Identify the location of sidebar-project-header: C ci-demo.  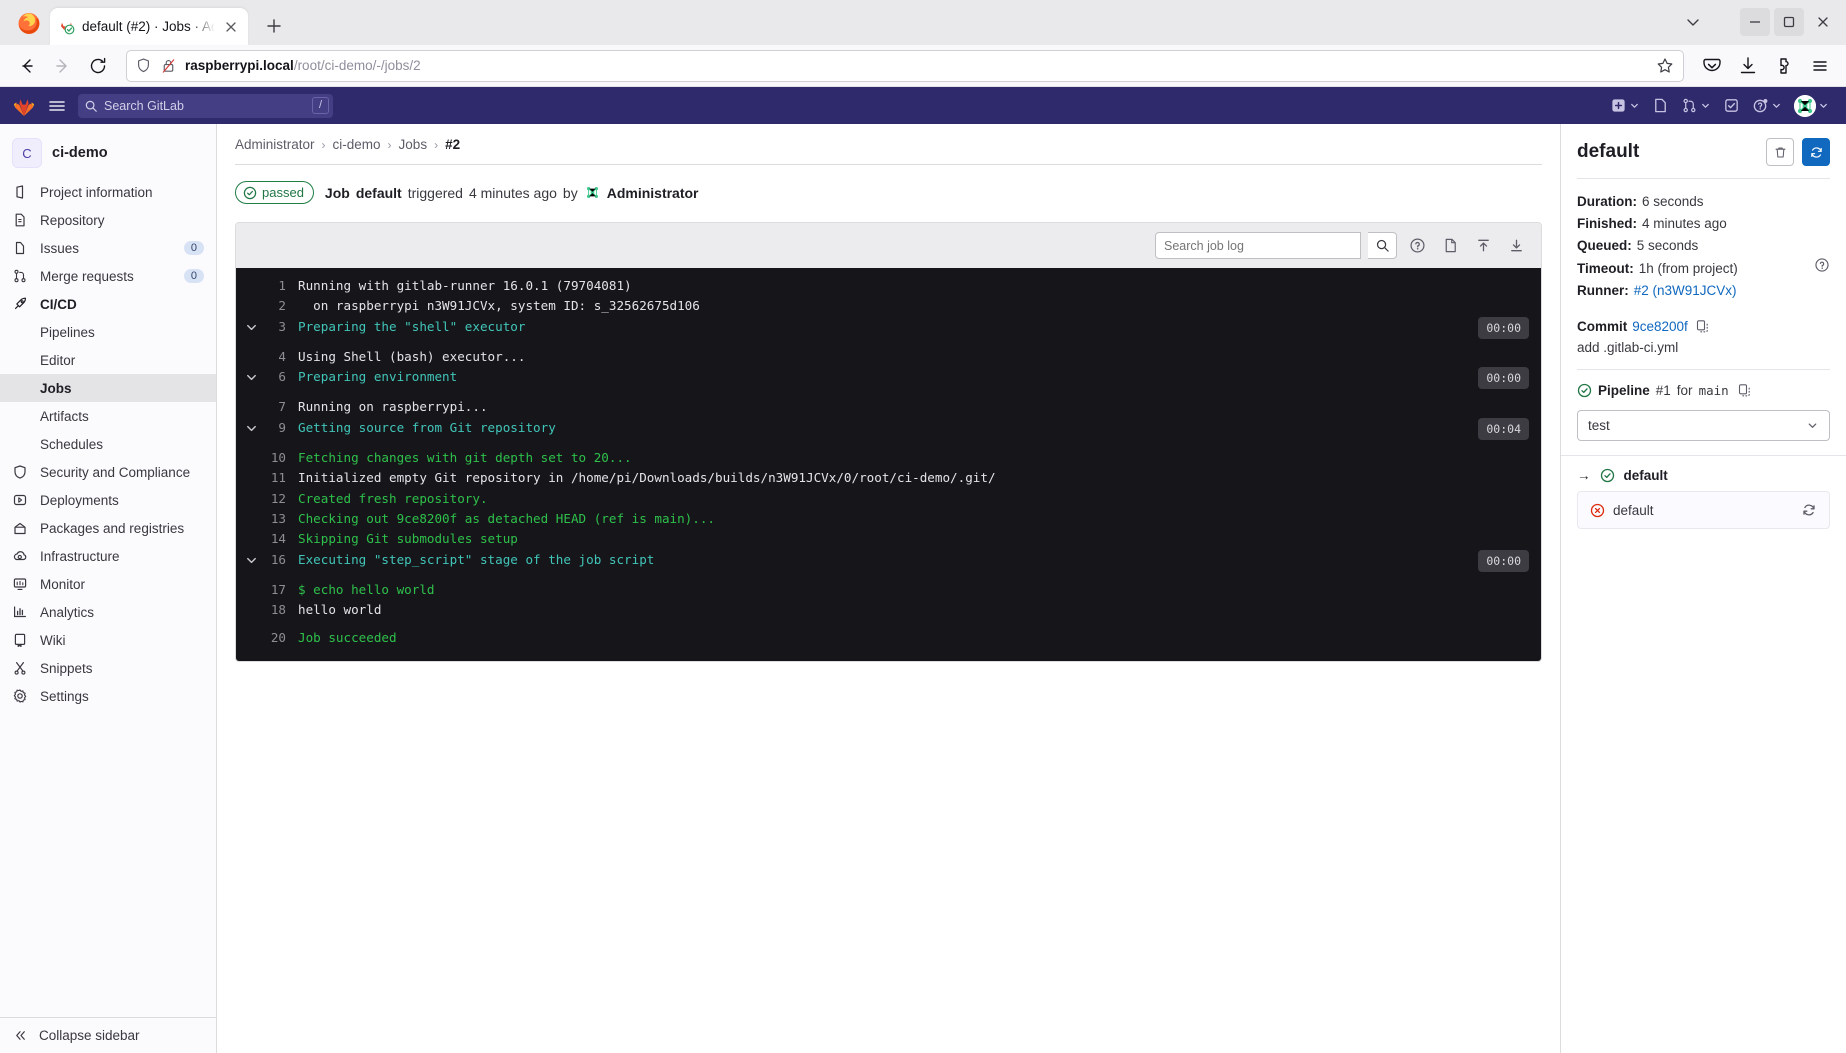
(108, 155).